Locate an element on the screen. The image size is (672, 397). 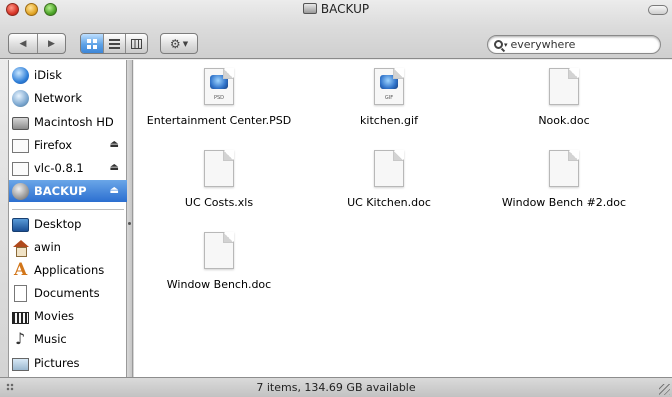
file-type-tag: PSD is located at coordinates (219, 98).